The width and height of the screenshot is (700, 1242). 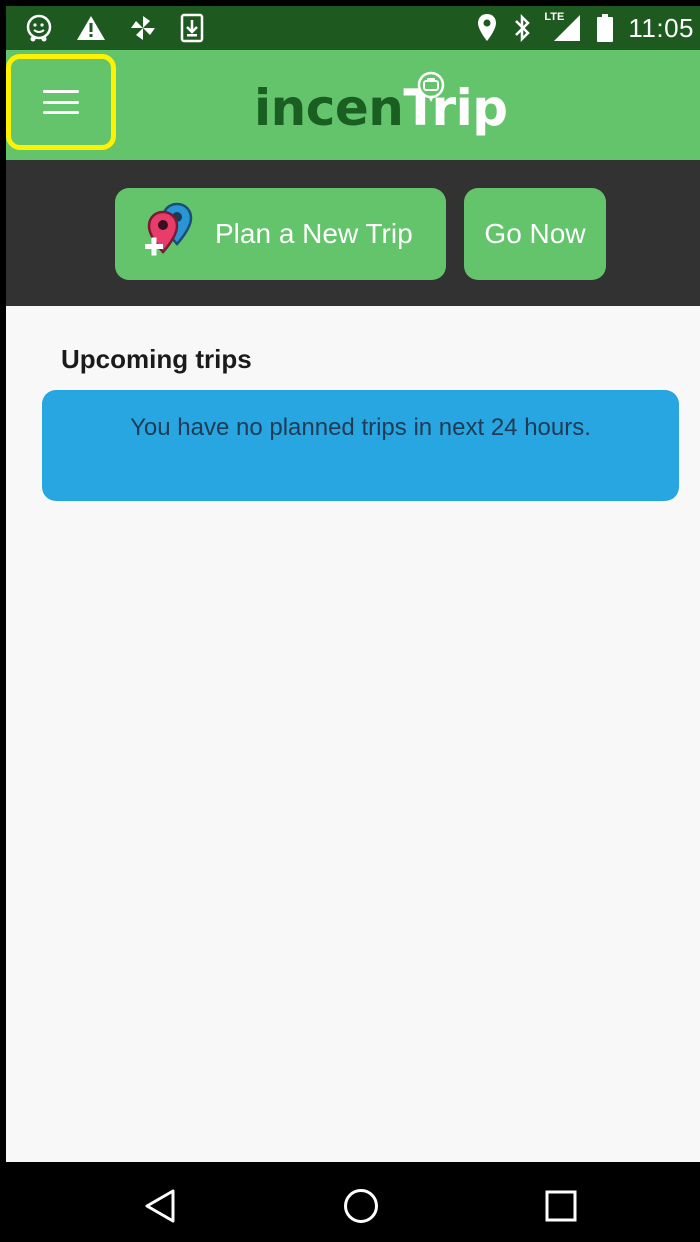 I want to click on back-button, so click(x=160, y=1206).